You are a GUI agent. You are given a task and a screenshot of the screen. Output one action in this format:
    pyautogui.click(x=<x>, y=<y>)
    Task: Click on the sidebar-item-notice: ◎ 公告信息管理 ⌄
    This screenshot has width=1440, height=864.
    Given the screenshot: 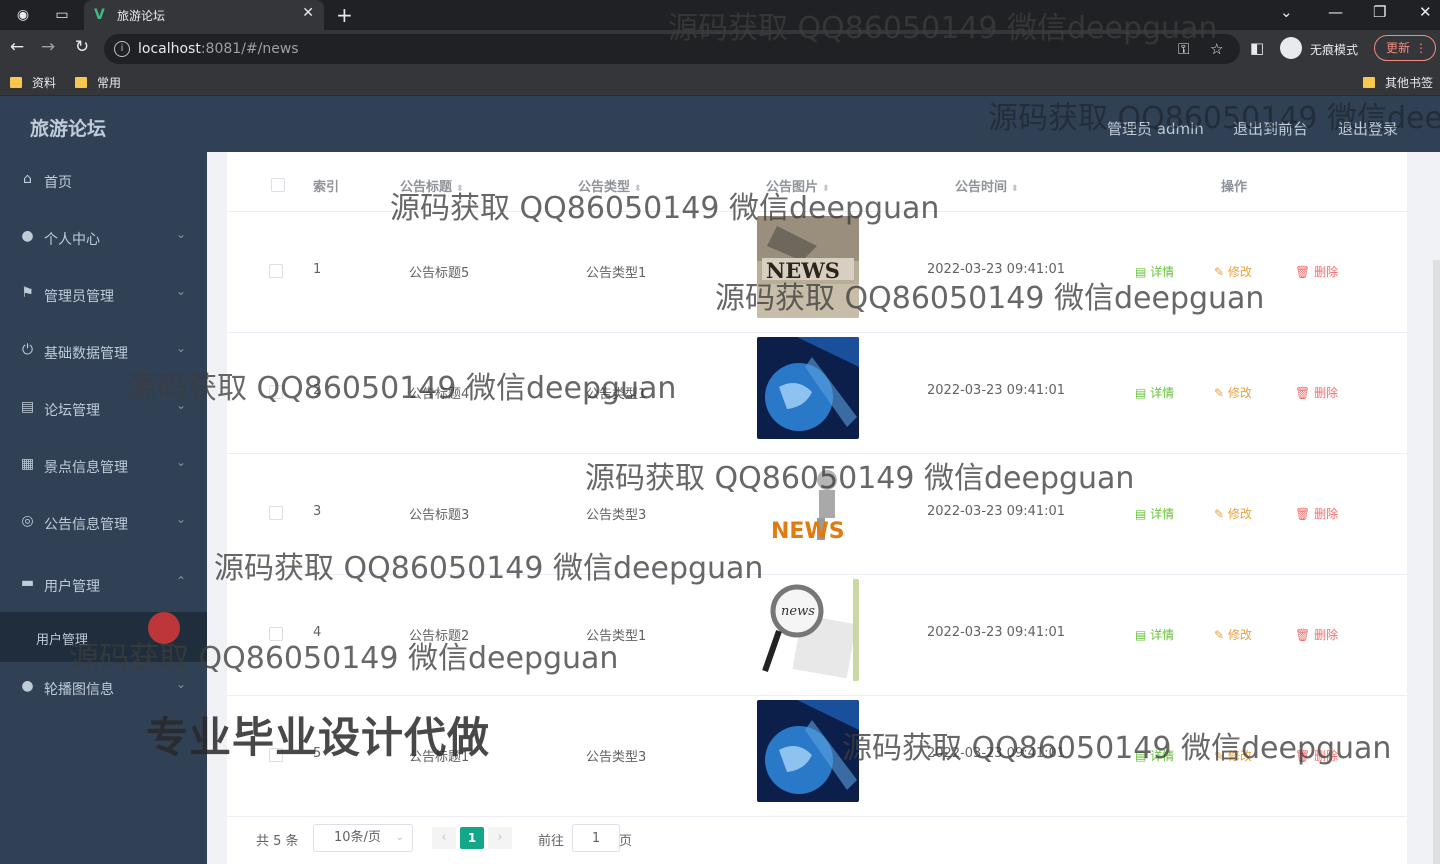 What is the action you would take?
    pyautogui.click(x=103, y=522)
    